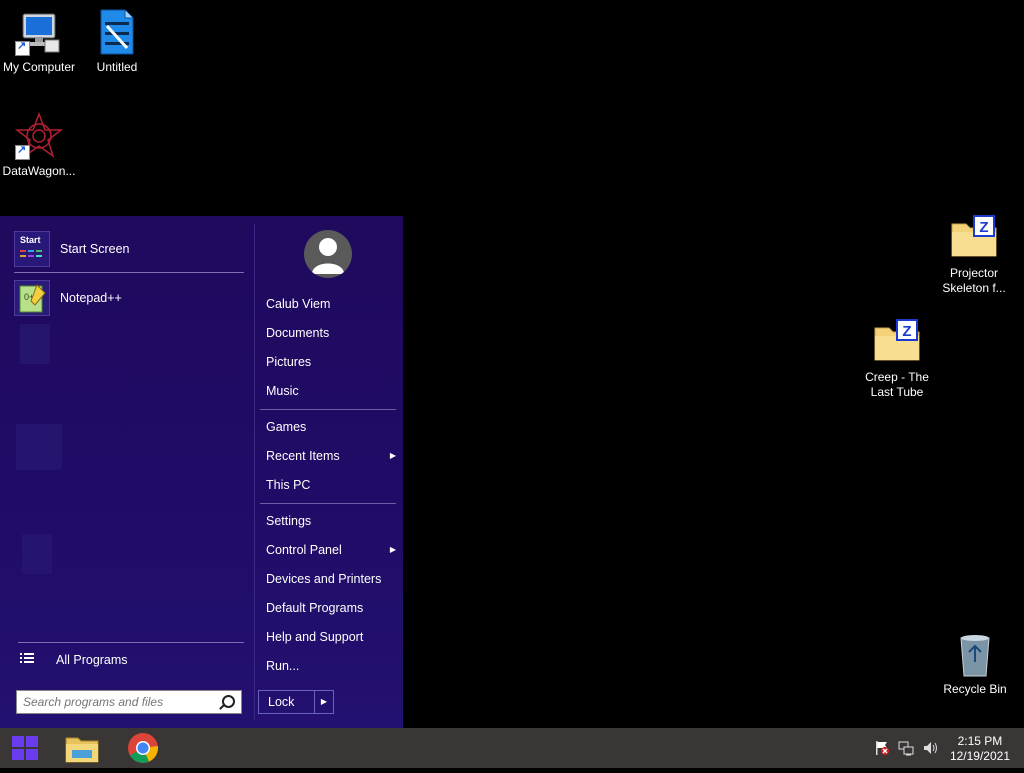 The width and height of the screenshot is (1024, 773). What do you see at coordinates (303, 456) in the screenshot?
I see `menu-item-label: Recent Items` at bounding box center [303, 456].